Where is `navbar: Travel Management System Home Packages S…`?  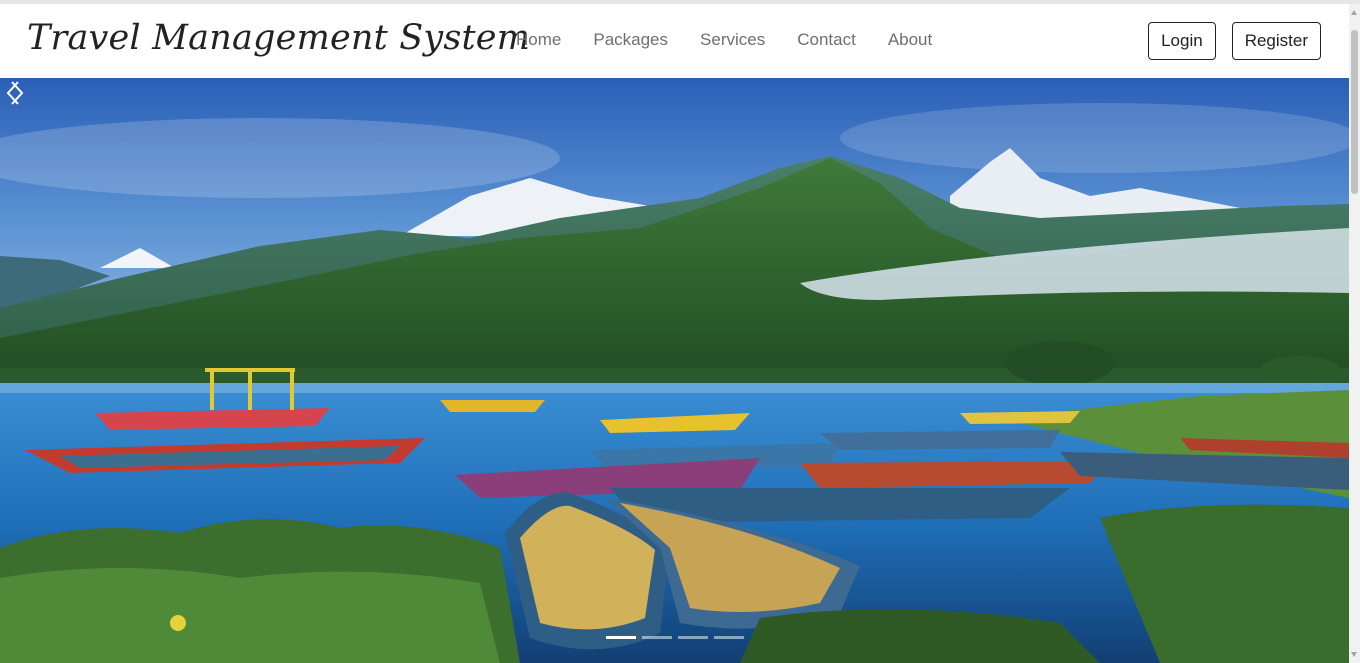
navbar: Travel Management System Home Packages S… is located at coordinates (674, 41).